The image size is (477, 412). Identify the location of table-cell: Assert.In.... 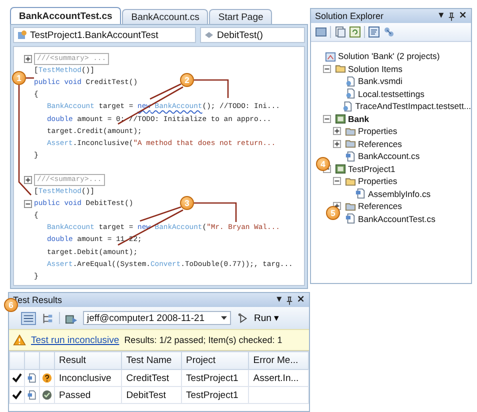
(278, 378).